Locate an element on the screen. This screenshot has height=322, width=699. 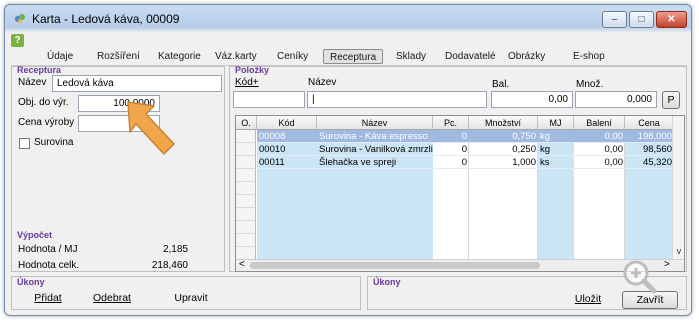
kod-field is located at coordinates (269, 99).